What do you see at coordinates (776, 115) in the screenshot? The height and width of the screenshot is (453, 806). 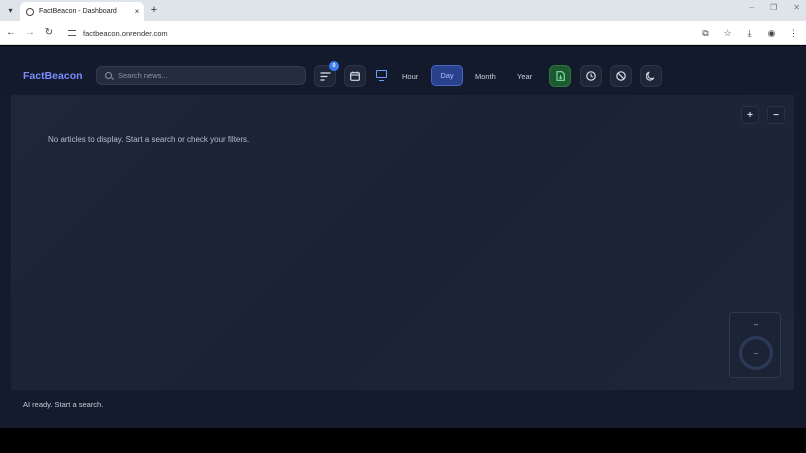 I see `zoom-out-button: −` at bounding box center [776, 115].